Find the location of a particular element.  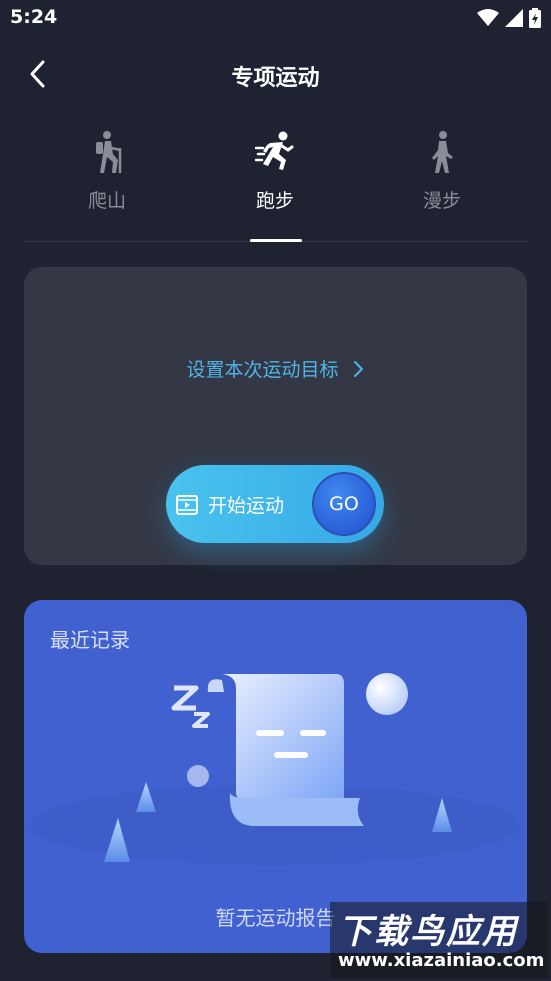

tab-label-hiking: 爬山 is located at coordinates (106, 201).